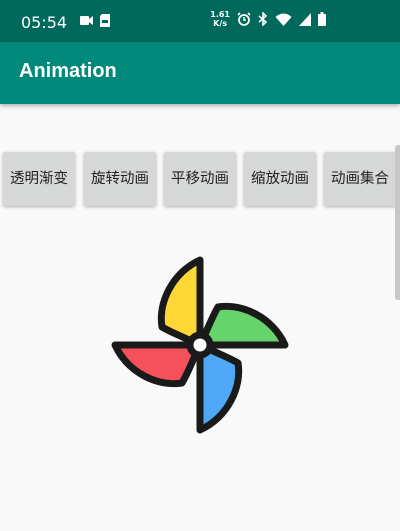 This screenshot has width=400, height=531. Describe the element at coordinates (263, 19) in the screenshot. I see `bluetooth-icon` at that location.